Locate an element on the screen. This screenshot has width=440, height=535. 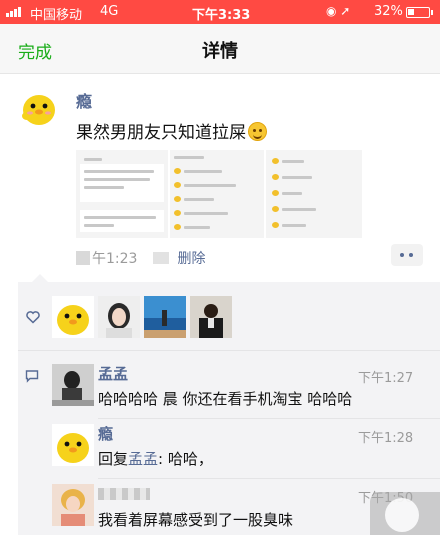
nav-bar: 完成 详情 is located at coordinates (220, 49).